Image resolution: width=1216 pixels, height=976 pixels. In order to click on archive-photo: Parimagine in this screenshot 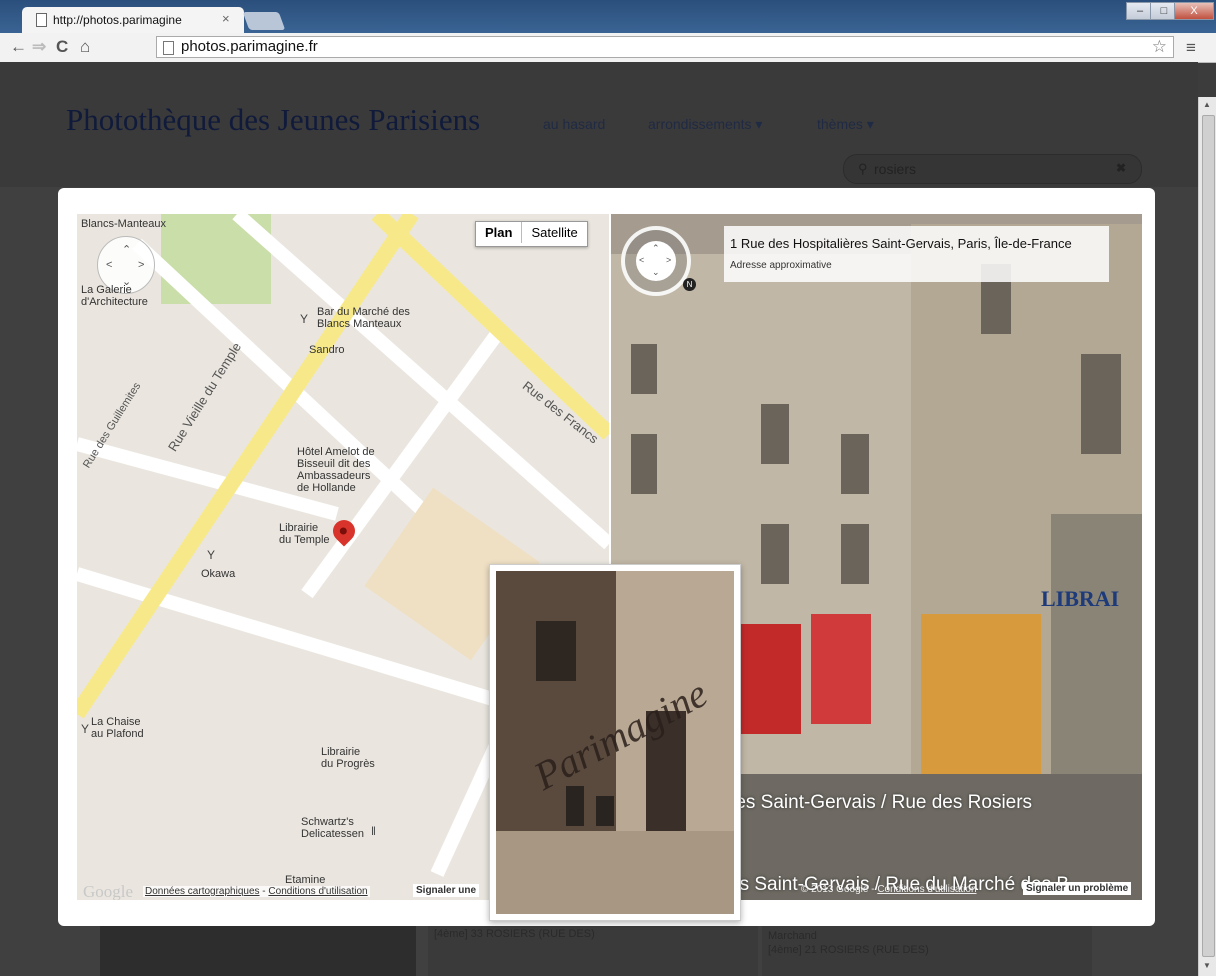, I will do `click(615, 742)`.